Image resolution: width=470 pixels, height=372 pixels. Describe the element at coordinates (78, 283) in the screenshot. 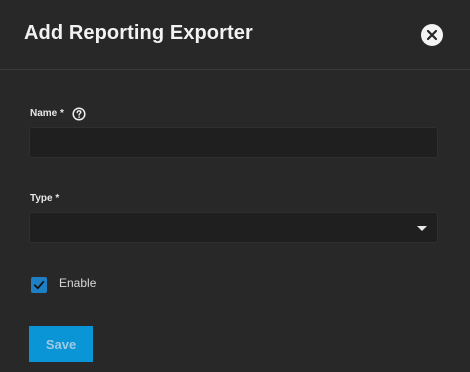

I see `enable-label: Enable` at that location.